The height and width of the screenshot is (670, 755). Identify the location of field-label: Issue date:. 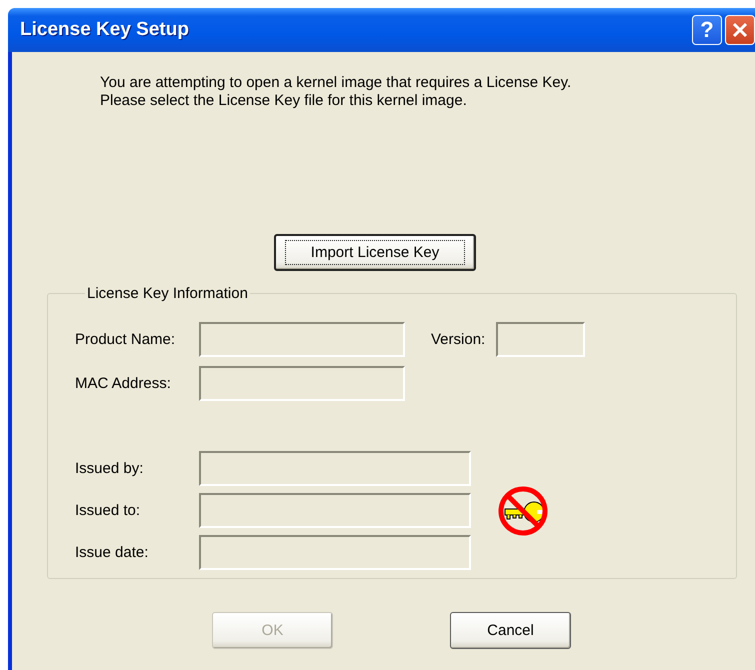
(112, 552).